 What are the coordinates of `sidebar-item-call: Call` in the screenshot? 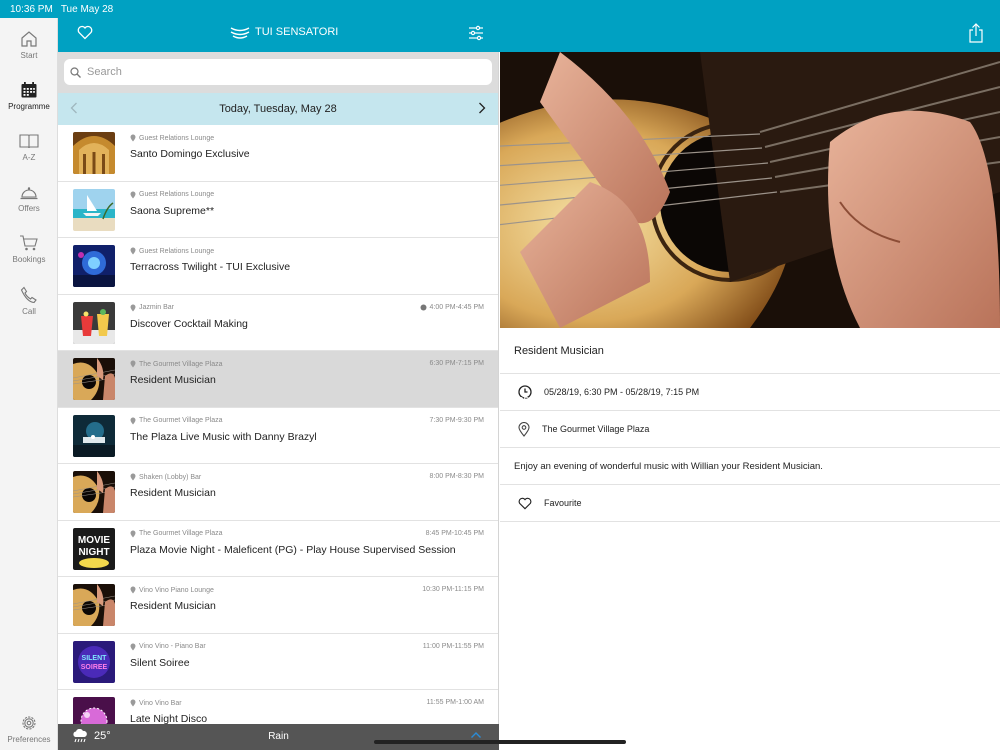 It's located at (29, 301).